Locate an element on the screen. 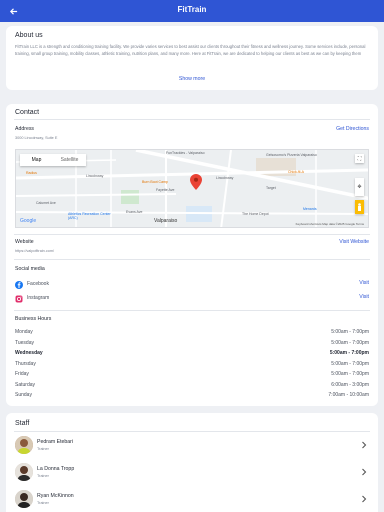 The height and width of the screenshot is (512, 384). social-divider is located at coordinates (192, 310).